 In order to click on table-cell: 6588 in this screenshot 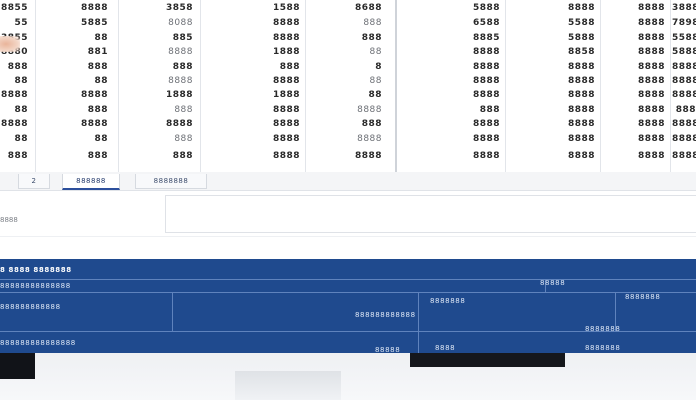, I will do `click(452, 24)`.